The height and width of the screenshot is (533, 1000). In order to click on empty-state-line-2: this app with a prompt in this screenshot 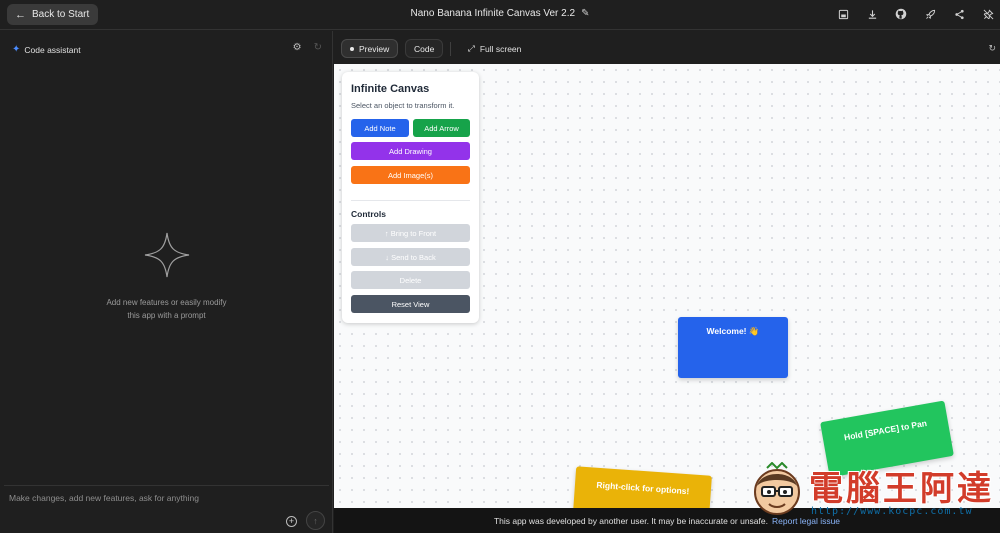, I will do `click(166, 315)`.